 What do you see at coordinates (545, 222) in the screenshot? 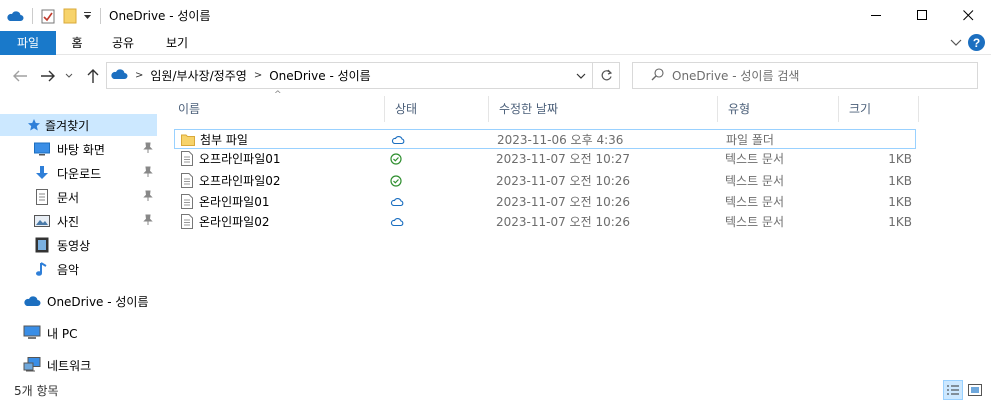
I see `table-row: 온라인파일02 2023-11-07 오전 10:26 텍스트 문서 1KB` at bounding box center [545, 222].